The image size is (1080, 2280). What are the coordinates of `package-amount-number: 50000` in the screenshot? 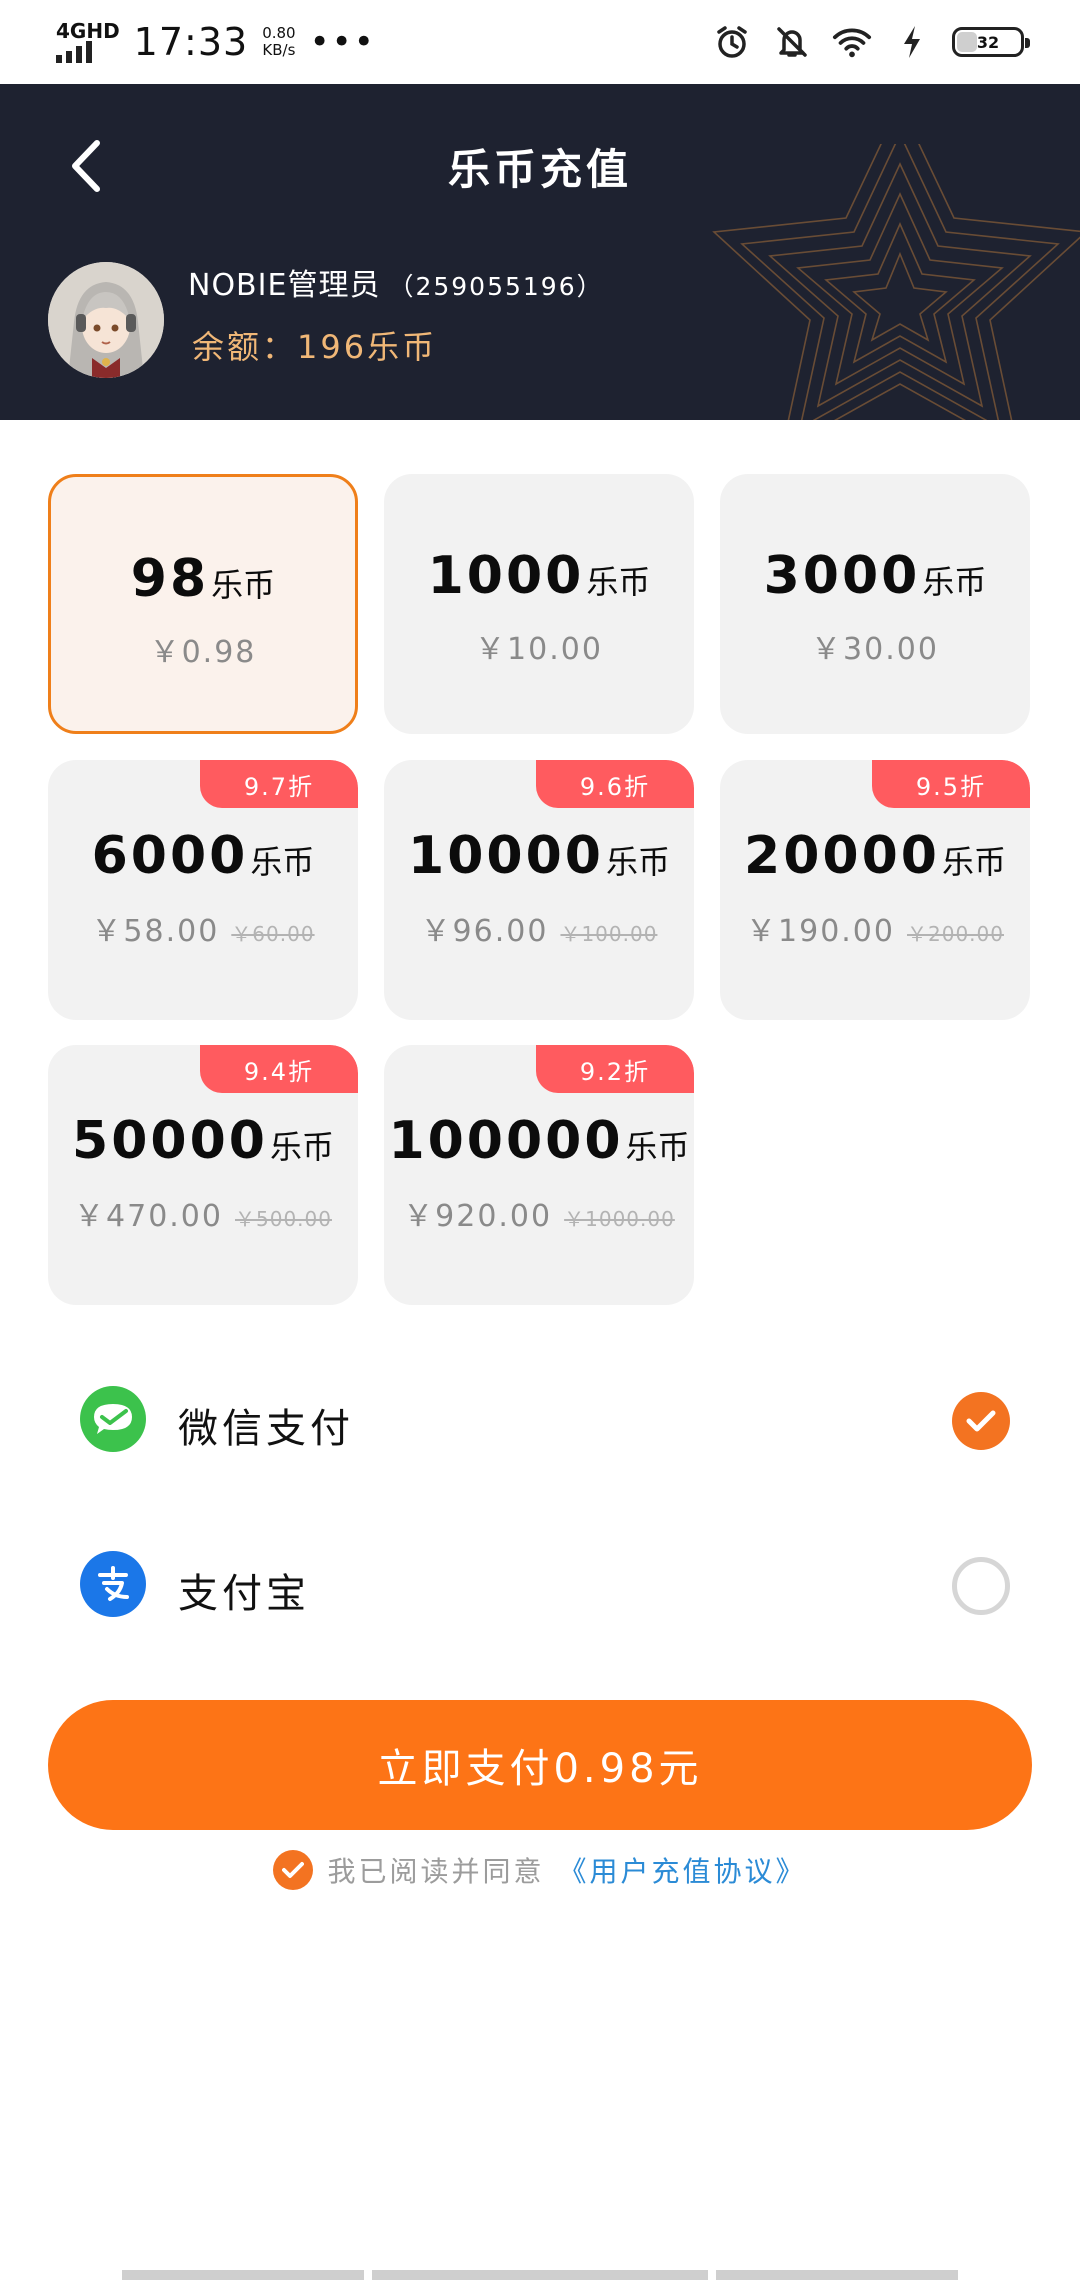 It's located at (170, 1141).